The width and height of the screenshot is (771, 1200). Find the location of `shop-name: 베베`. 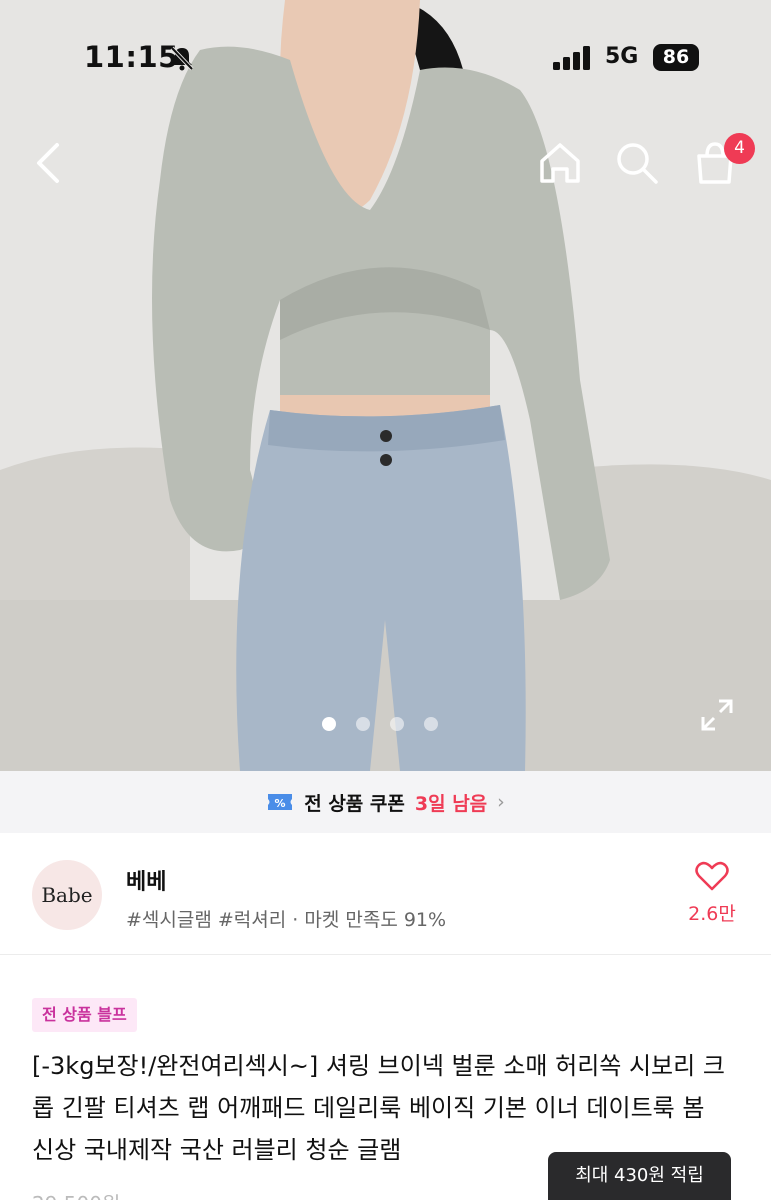

shop-name: 베베 is located at coordinates (146, 880).